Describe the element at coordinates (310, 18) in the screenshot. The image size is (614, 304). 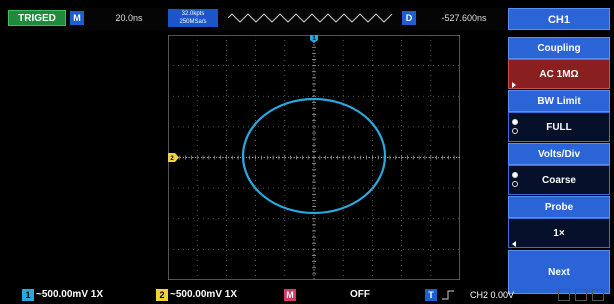
I see `waveform-position-indicator` at that location.